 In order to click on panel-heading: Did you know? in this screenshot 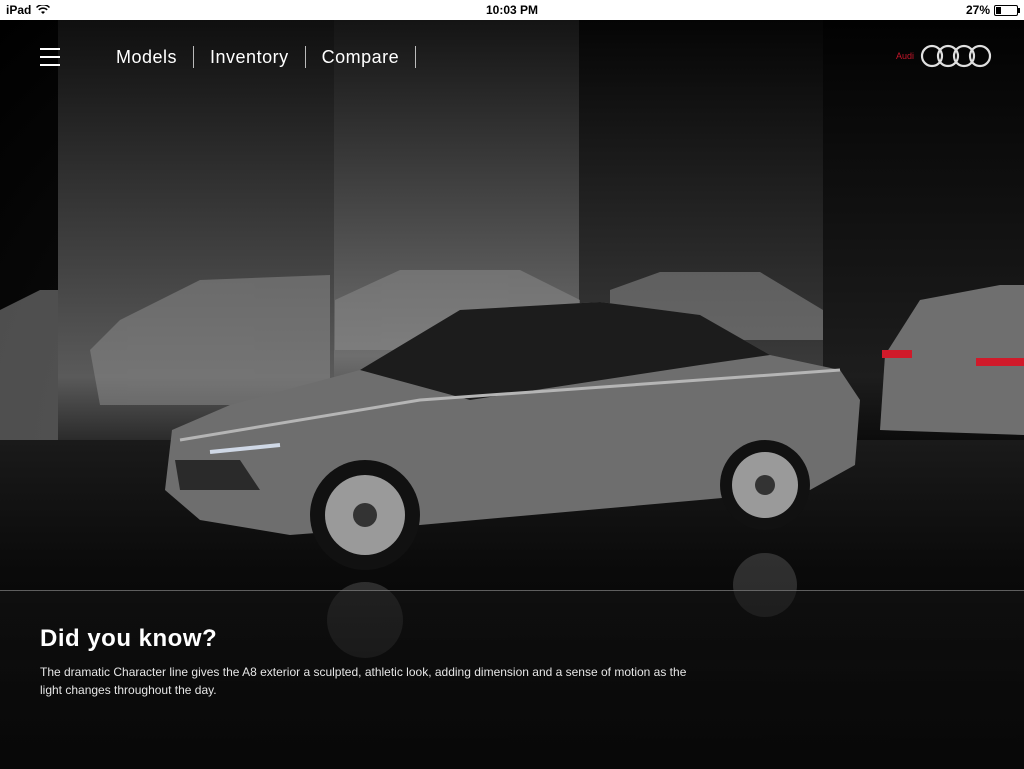, I will do `click(129, 638)`.